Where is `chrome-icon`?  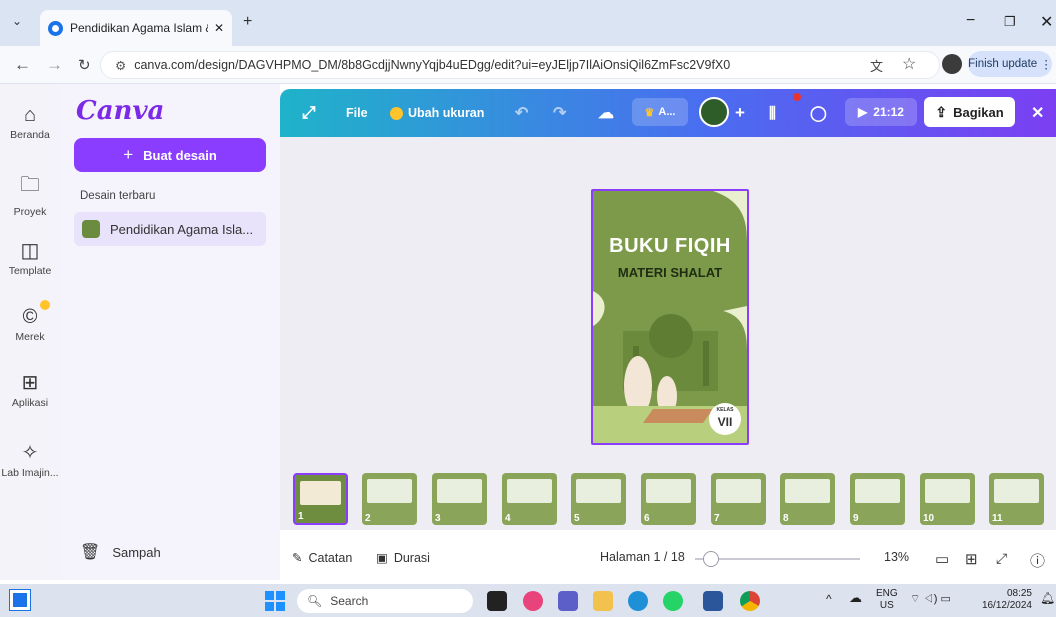 chrome-icon is located at coordinates (750, 601).